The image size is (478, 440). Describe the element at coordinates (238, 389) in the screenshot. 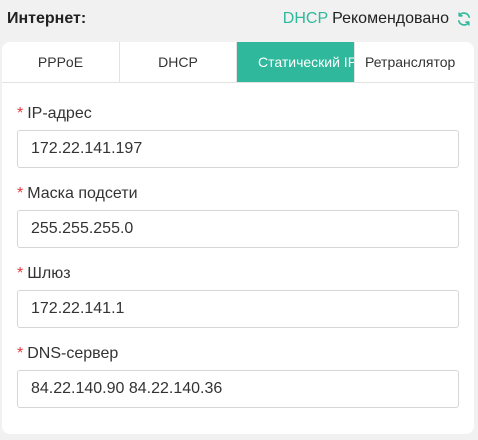

I see `dns-server-input` at that location.